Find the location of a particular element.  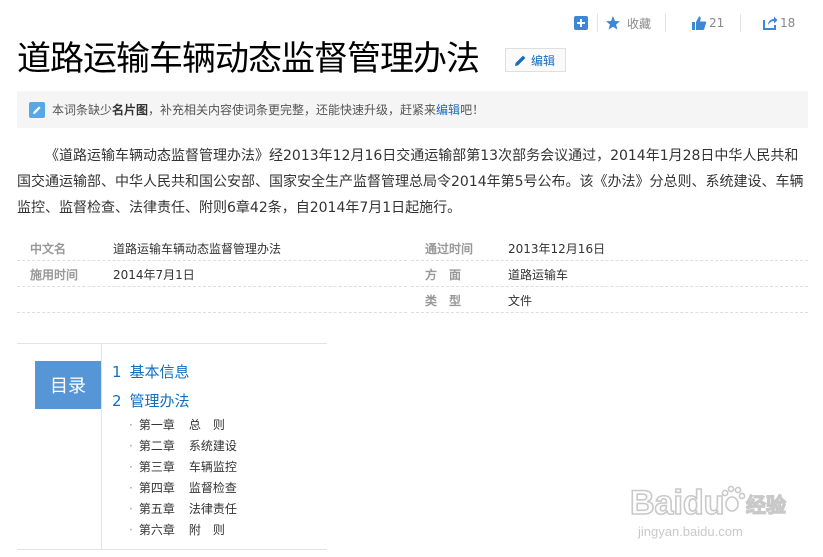

paw-icon is located at coordinates (733, 498).